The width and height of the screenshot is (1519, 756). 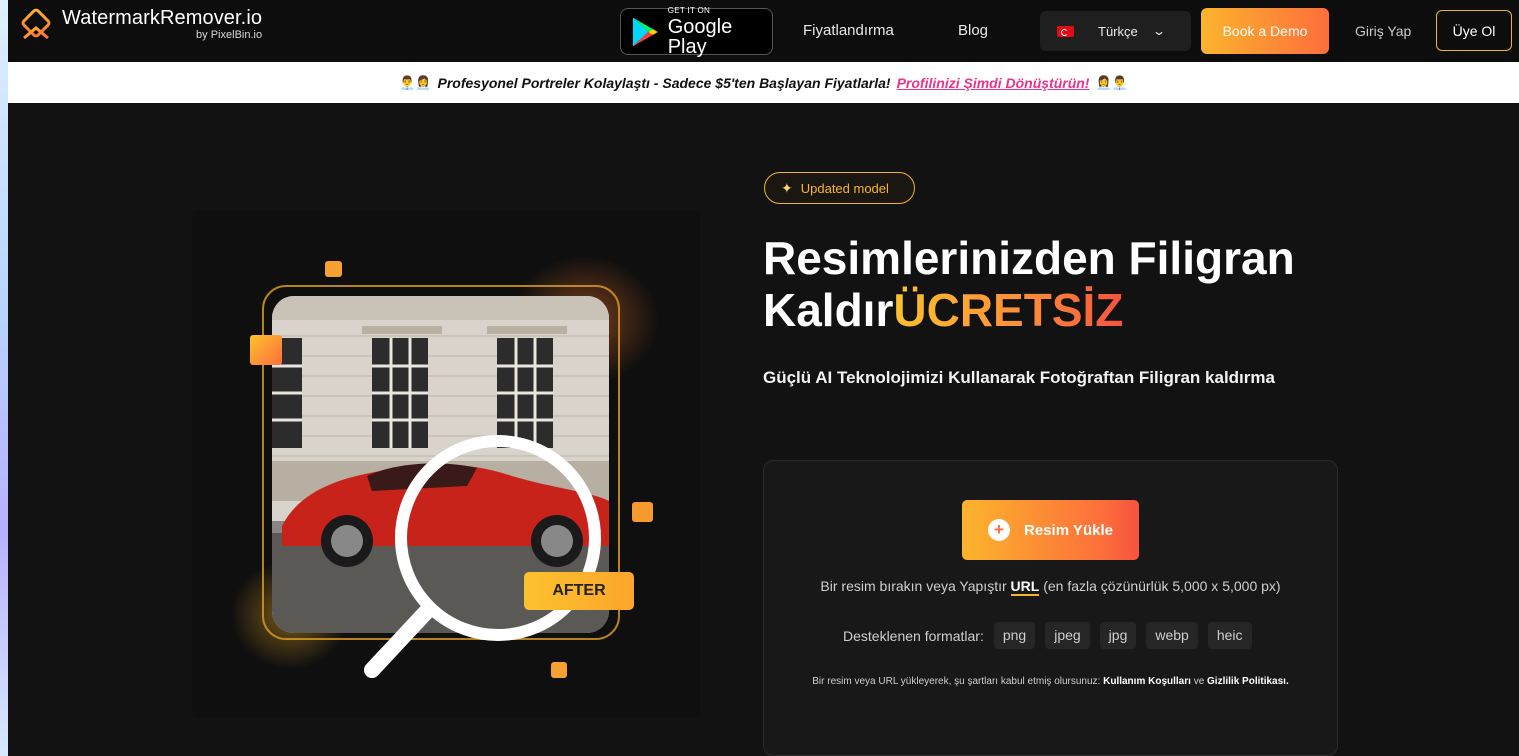 What do you see at coordinates (973, 30) in the screenshot?
I see `nav-blog-link: Blog` at bounding box center [973, 30].